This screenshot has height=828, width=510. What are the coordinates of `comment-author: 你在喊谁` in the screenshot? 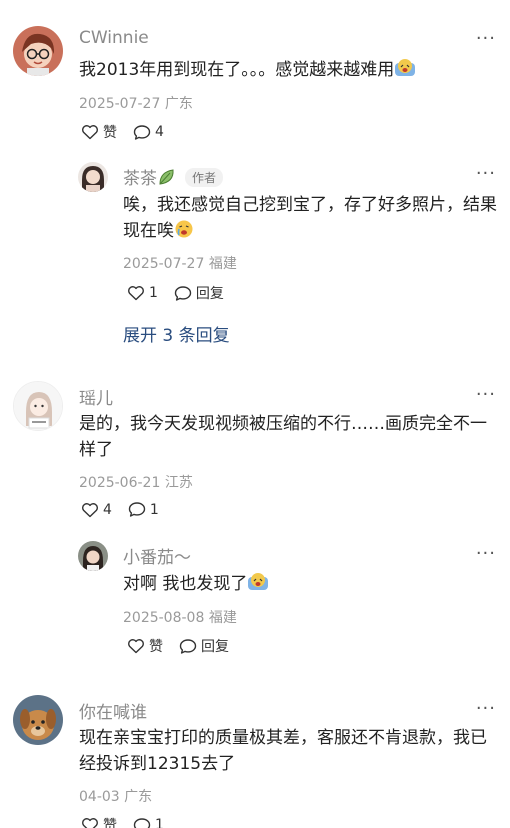 It's located at (113, 710).